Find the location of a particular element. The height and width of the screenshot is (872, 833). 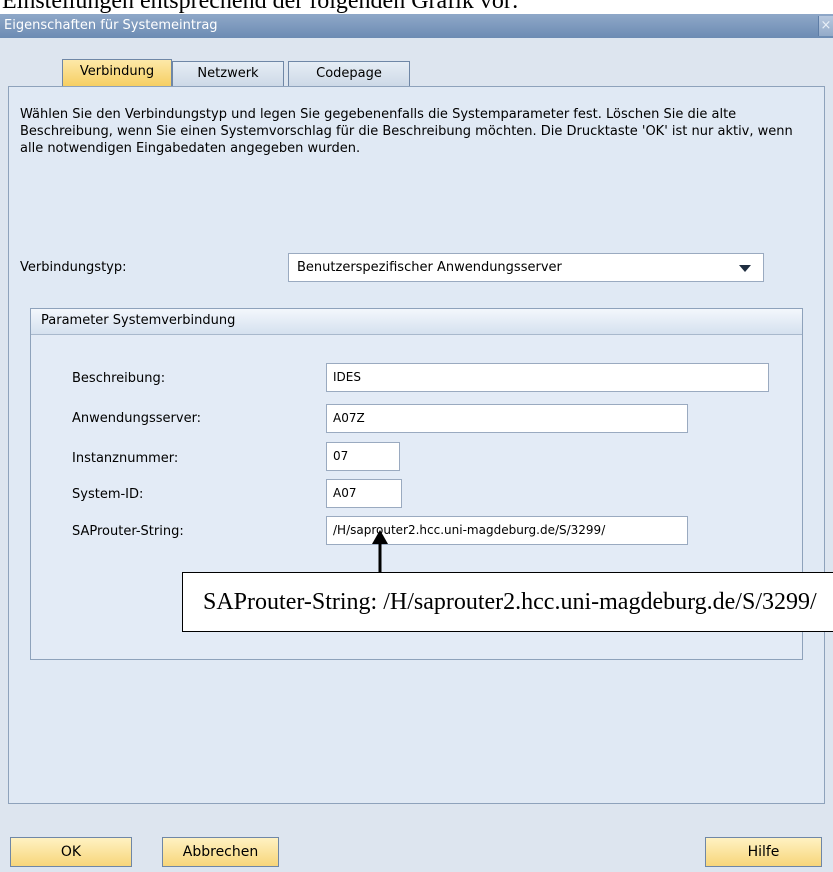

description-label: Beschreibung: is located at coordinates (119, 378).